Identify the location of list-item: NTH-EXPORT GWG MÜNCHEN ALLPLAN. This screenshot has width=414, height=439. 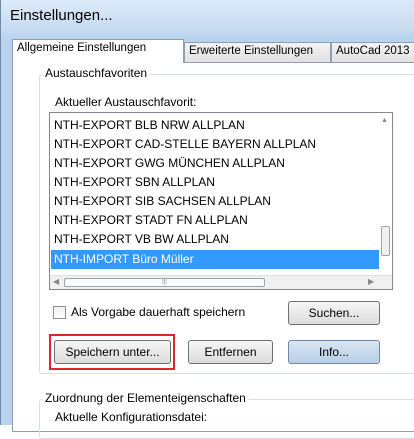
(169, 163).